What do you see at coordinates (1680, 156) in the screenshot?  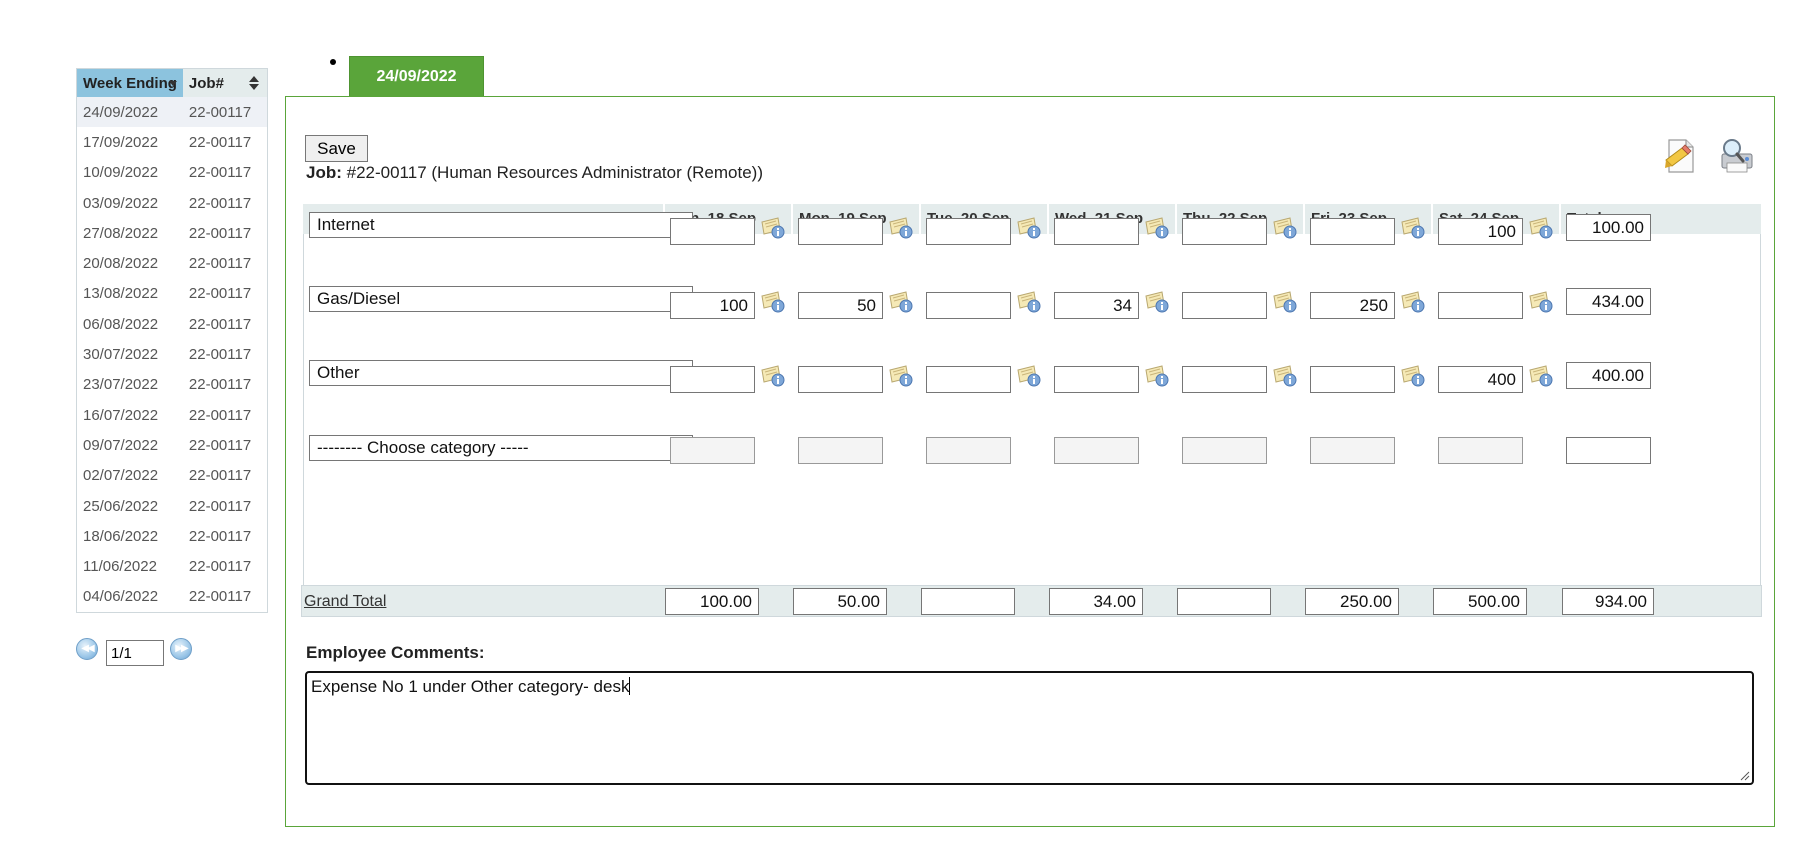 I see `edit-note-icon` at bounding box center [1680, 156].